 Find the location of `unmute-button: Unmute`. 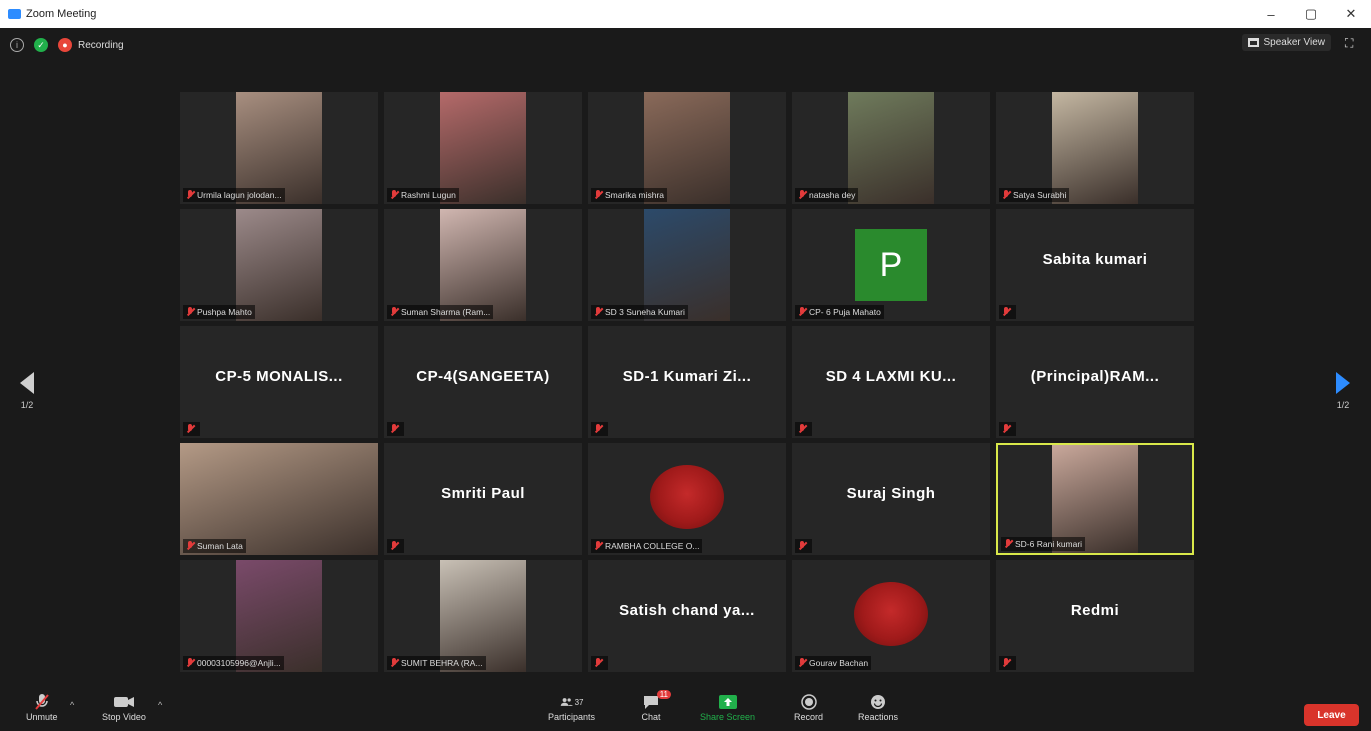

unmute-button: Unmute is located at coordinates (42, 707).